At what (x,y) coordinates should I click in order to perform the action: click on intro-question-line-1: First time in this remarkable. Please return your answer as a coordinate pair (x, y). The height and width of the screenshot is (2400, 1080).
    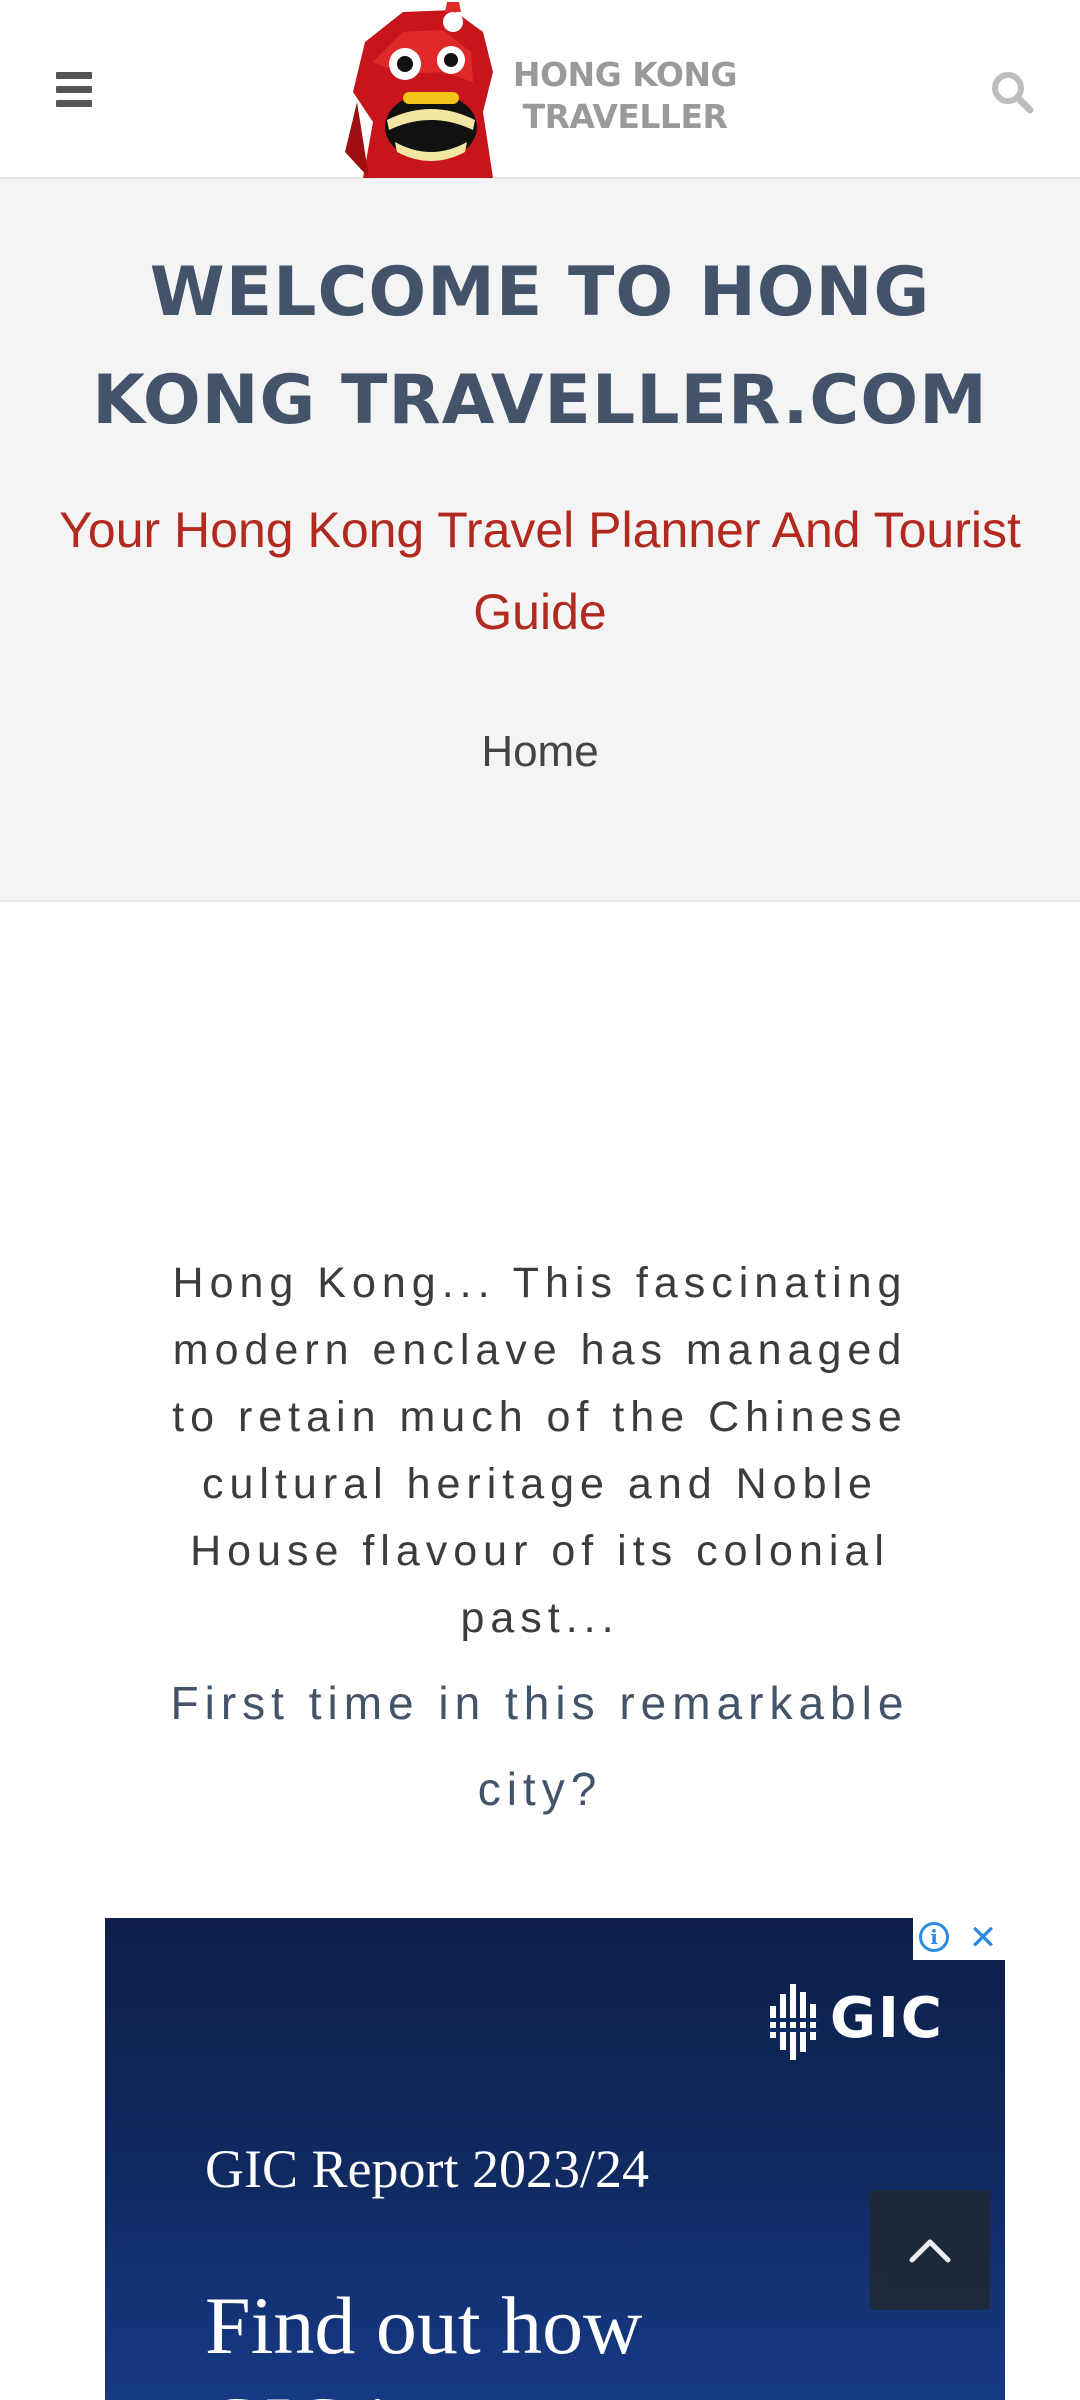
    Looking at the image, I should click on (540, 1703).